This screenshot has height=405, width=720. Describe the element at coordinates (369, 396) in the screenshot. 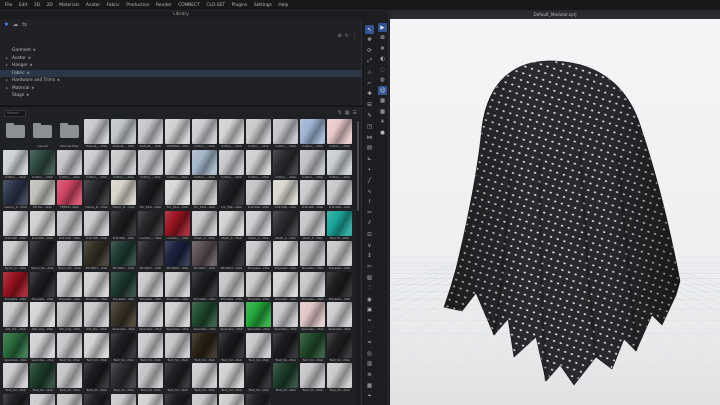

I see `camera-icon: ⌖` at that location.